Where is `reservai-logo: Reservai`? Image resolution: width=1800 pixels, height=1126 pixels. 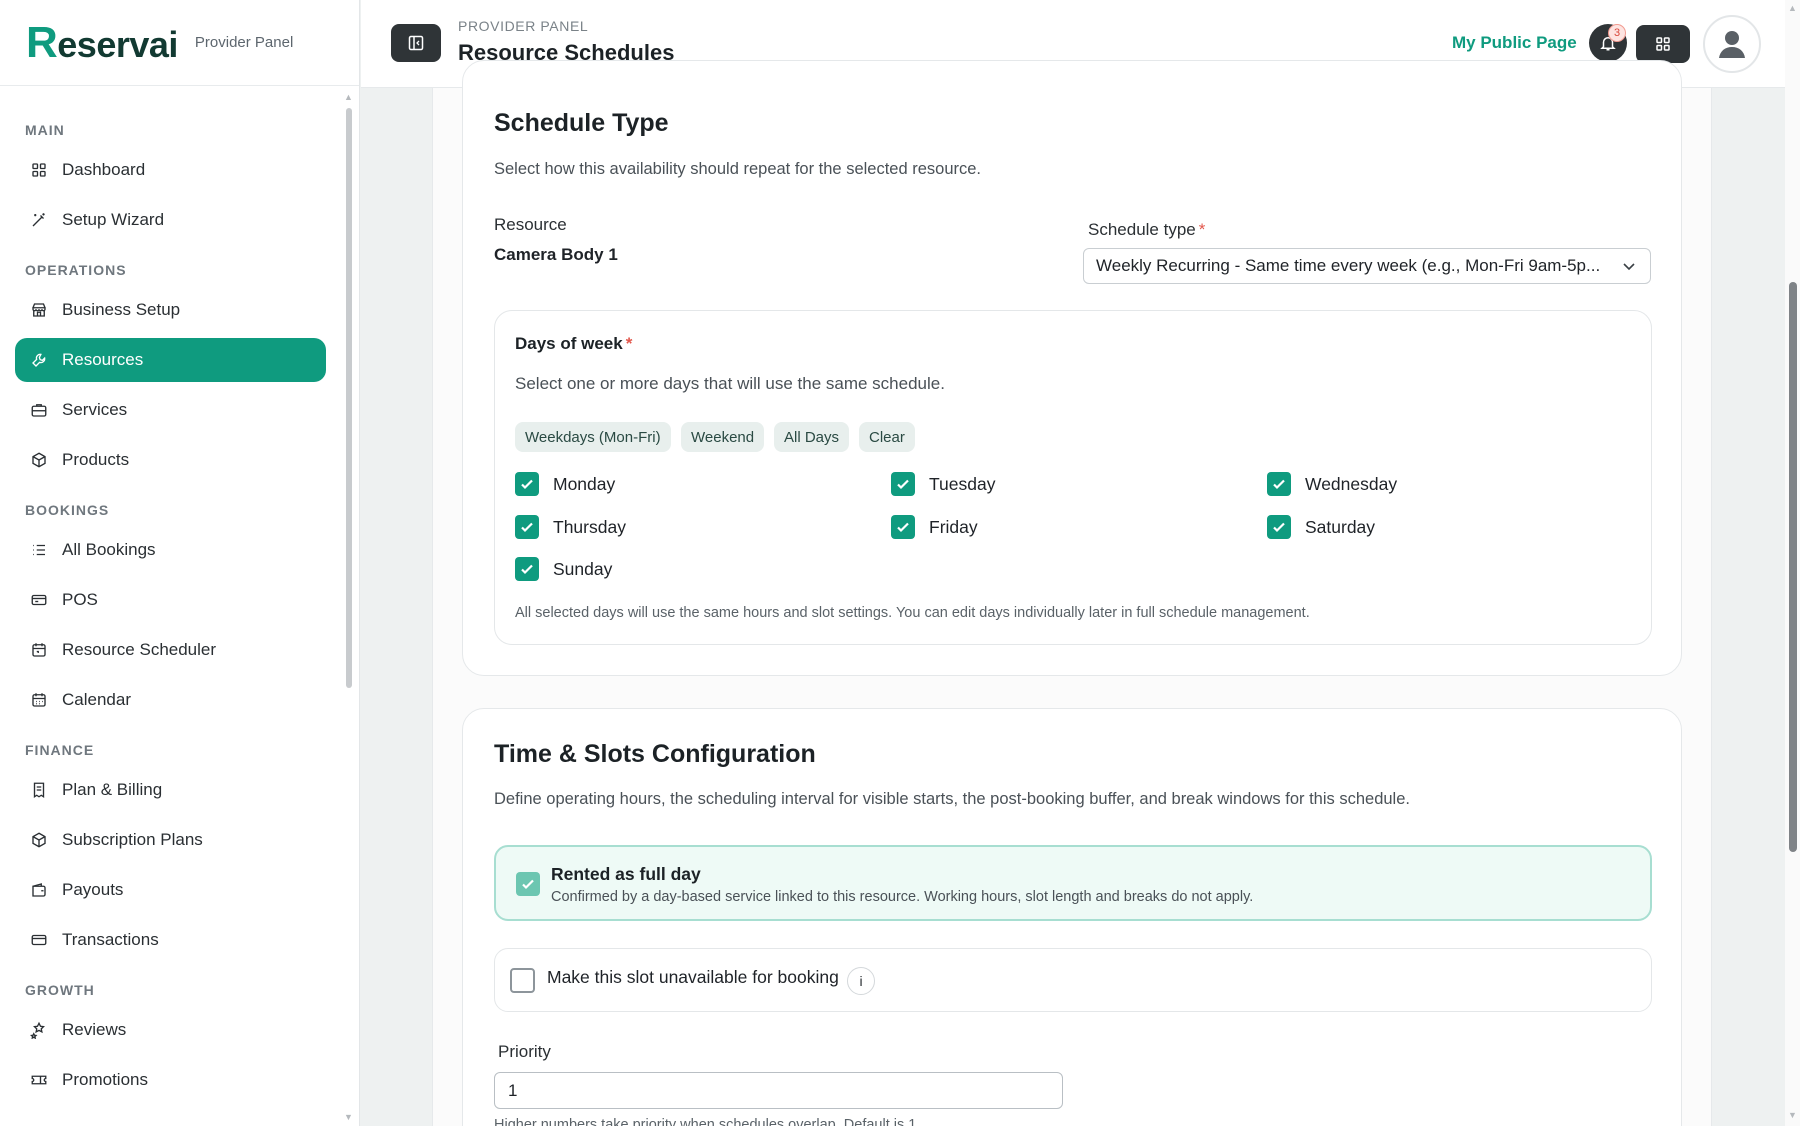
reservai-logo: Reservai is located at coordinates (102, 43).